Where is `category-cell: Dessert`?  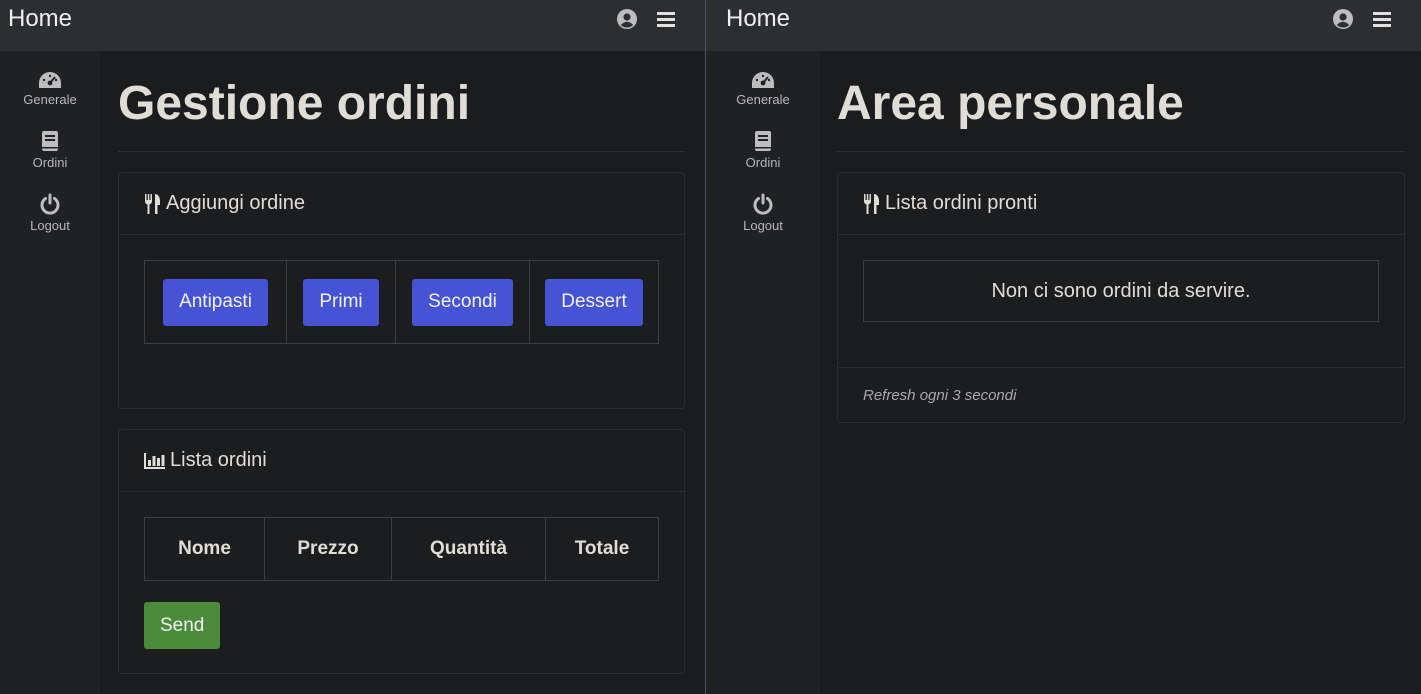
category-cell: Dessert is located at coordinates (594, 302).